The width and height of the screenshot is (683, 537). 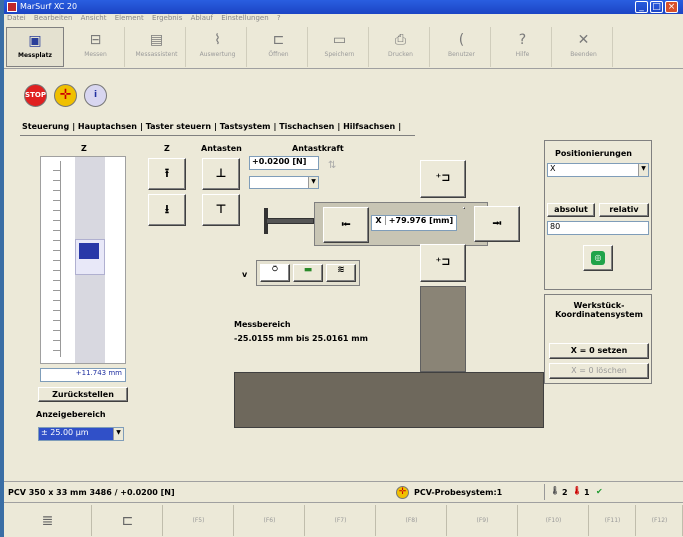 I want to click on set-zero-button: X = 0 setzen, so click(x=599, y=351).